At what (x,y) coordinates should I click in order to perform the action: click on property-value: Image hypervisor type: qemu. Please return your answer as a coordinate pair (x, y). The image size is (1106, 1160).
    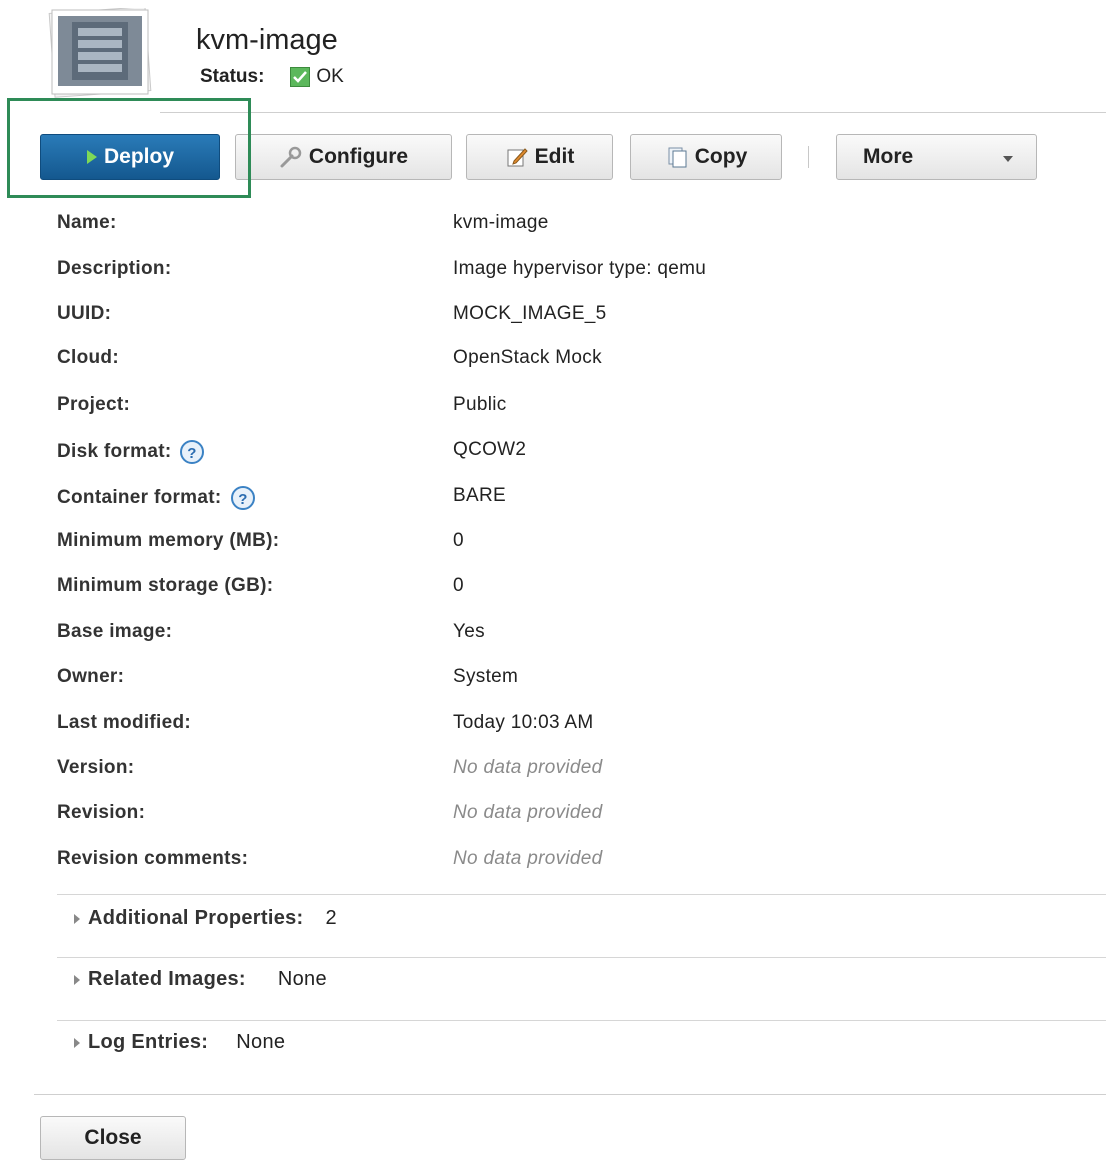
    Looking at the image, I should click on (580, 268).